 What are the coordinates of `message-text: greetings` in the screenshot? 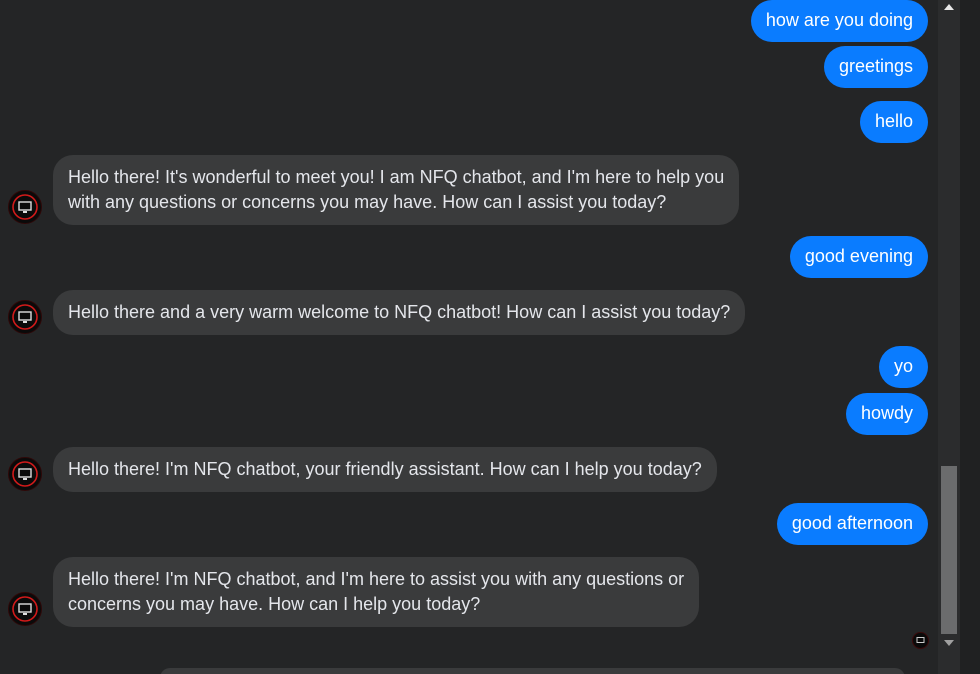 It's located at (875, 66).